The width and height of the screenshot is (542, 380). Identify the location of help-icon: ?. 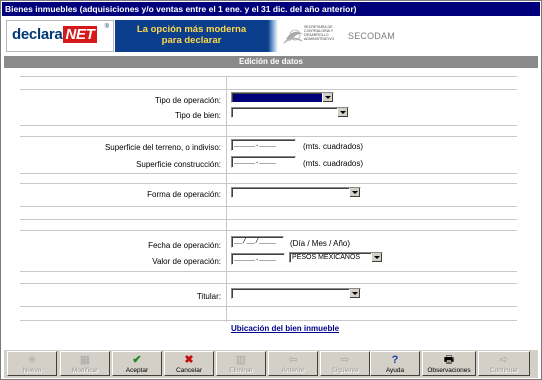
(395, 360).